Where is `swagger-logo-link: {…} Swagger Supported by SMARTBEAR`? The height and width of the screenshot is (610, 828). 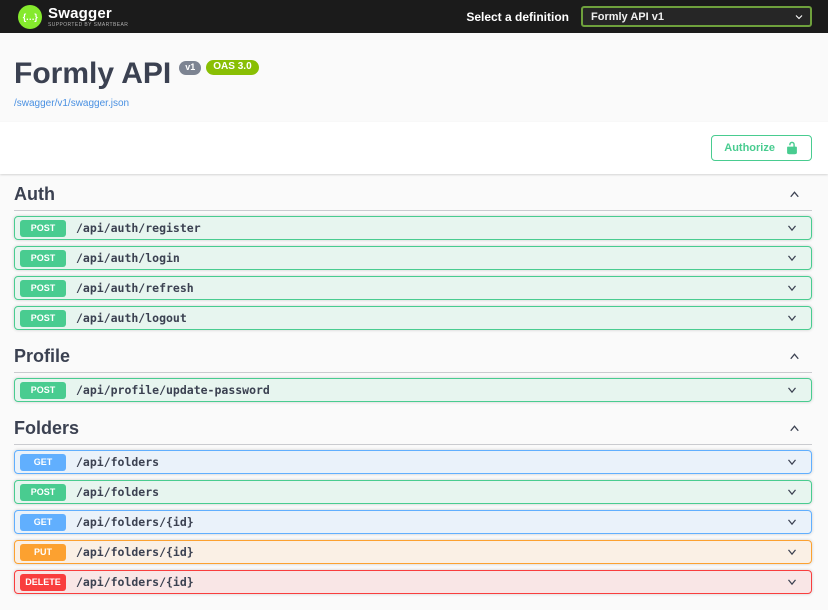 swagger-logo-link: {…} Swagger Supported by SMARTBEAR is located at coordinates (73, 16).